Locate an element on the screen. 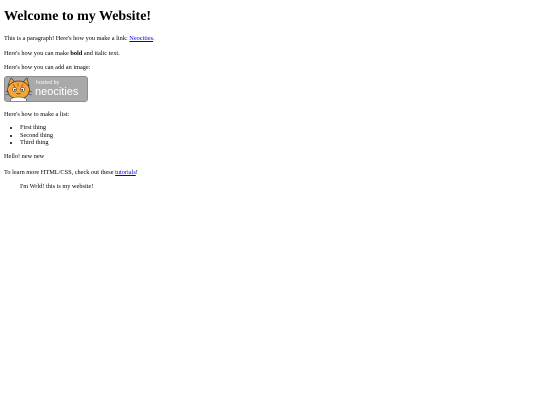 This screenshot has height=405, width=540. hello-paragraph: Hello! new new is located at coordinates (24, 156).